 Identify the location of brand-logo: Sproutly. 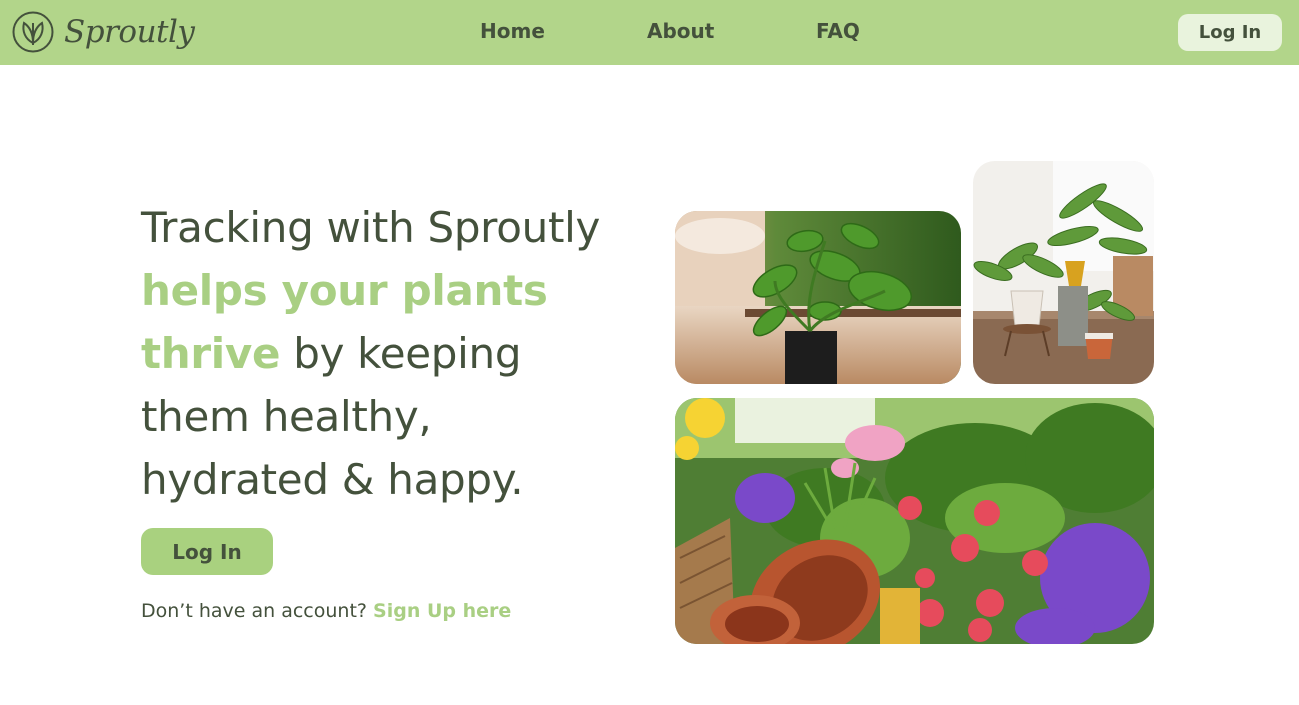
(103, 32).